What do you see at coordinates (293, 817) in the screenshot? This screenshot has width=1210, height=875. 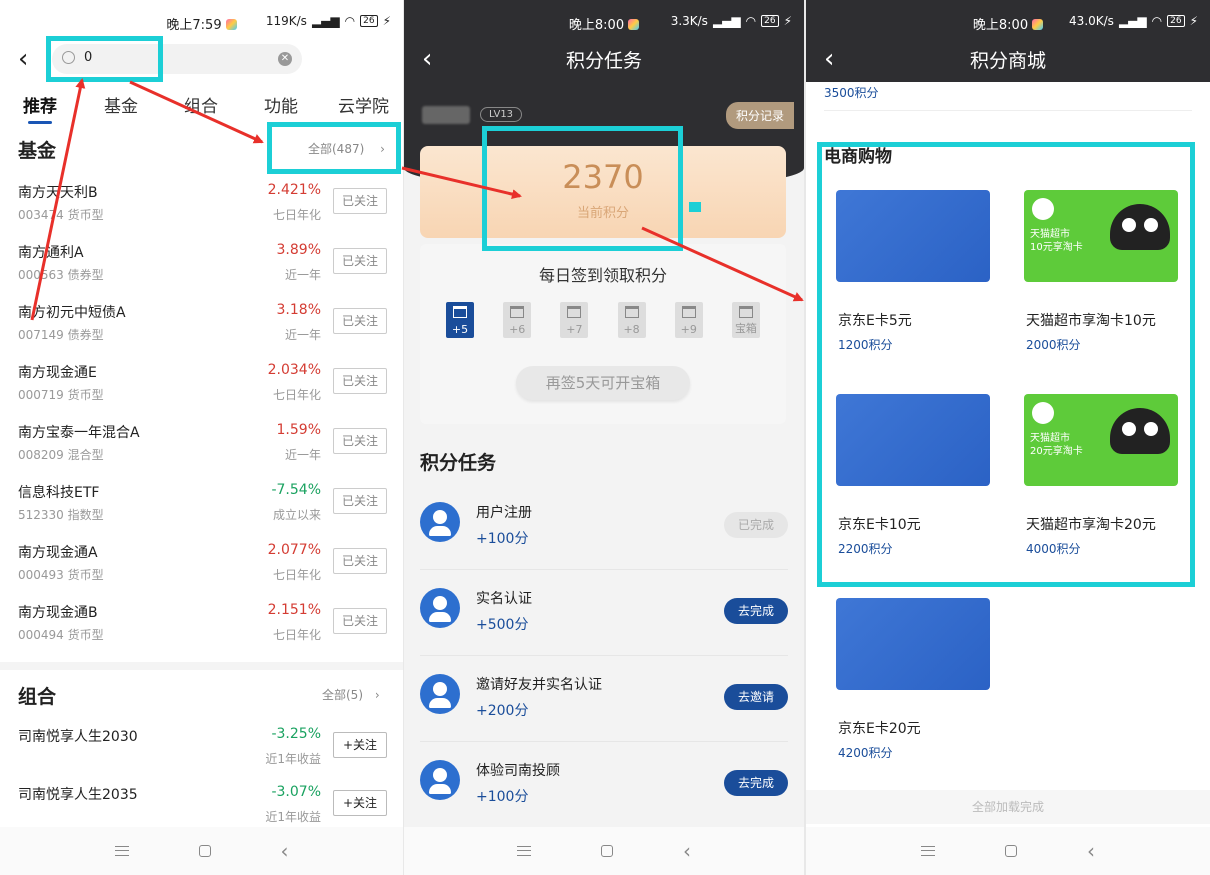 I see `combo-return-period: 近1年收益` at bounding box center [293, 817].